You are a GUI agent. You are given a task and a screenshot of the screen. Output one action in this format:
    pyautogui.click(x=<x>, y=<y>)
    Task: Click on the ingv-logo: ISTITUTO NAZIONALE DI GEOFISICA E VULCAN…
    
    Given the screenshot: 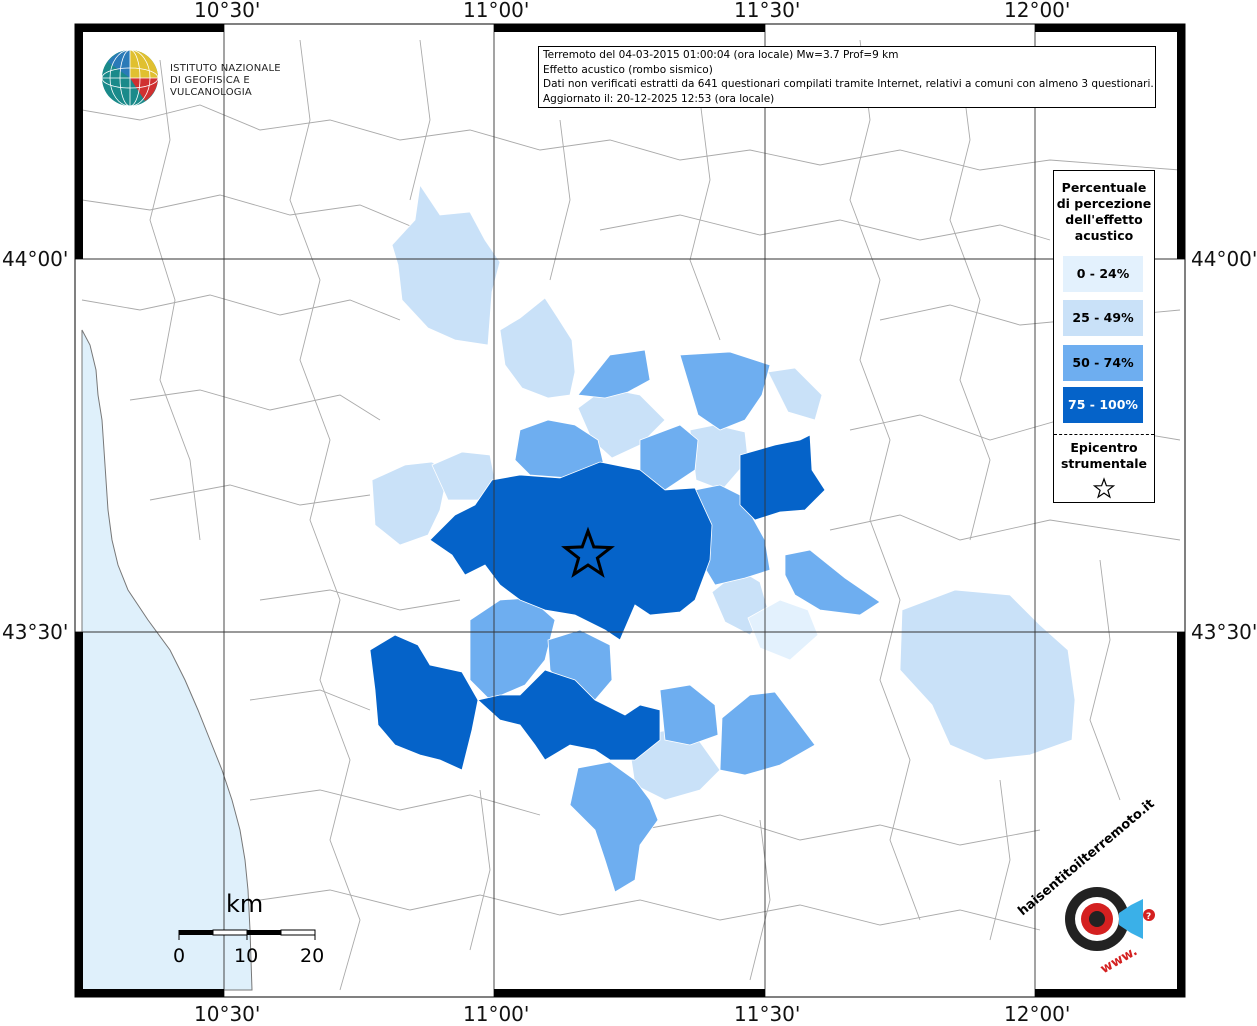 What is the action you would take?
    pyautogui.click(x=210, y=78)
    